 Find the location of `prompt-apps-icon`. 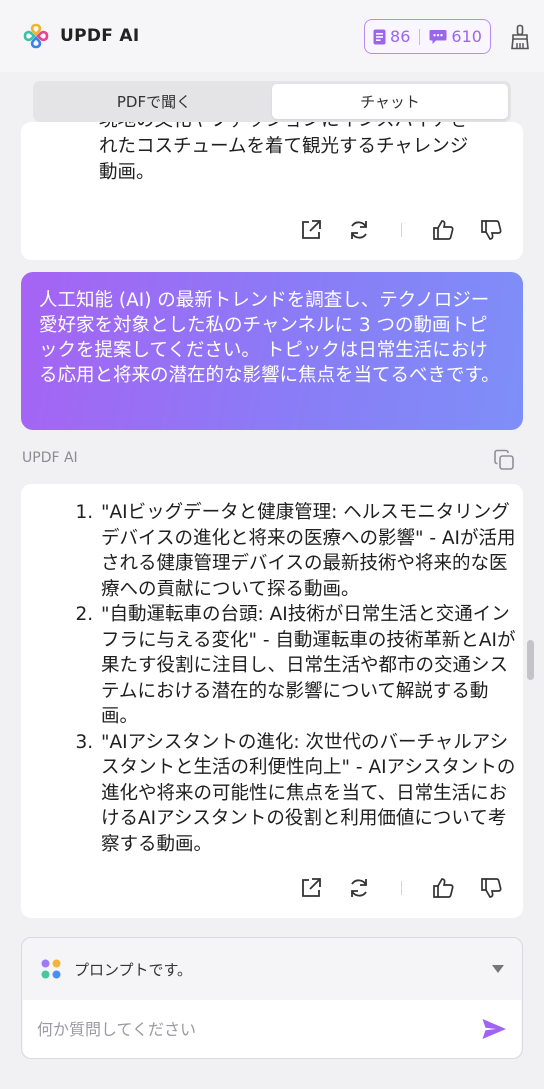

prompt-apps-icon is located at coordinates (51, 969).